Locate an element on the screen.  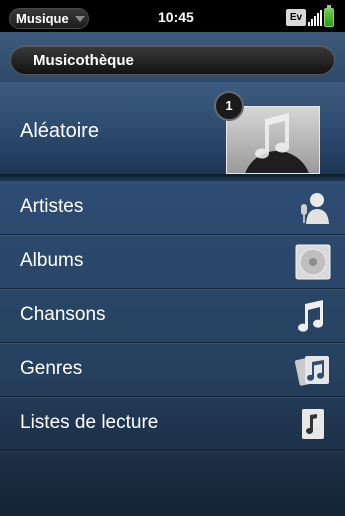
list-item-songs: Chansons is located at coordinates (172, 316).